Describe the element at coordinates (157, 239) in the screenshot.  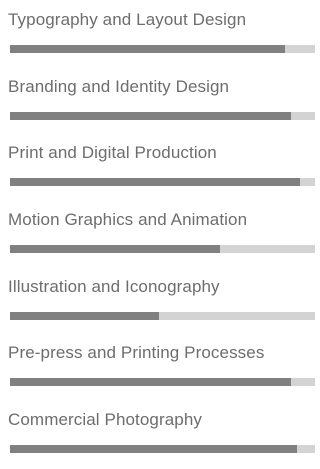
I see `skill-item: Motion Graphics and Animation` at that location.